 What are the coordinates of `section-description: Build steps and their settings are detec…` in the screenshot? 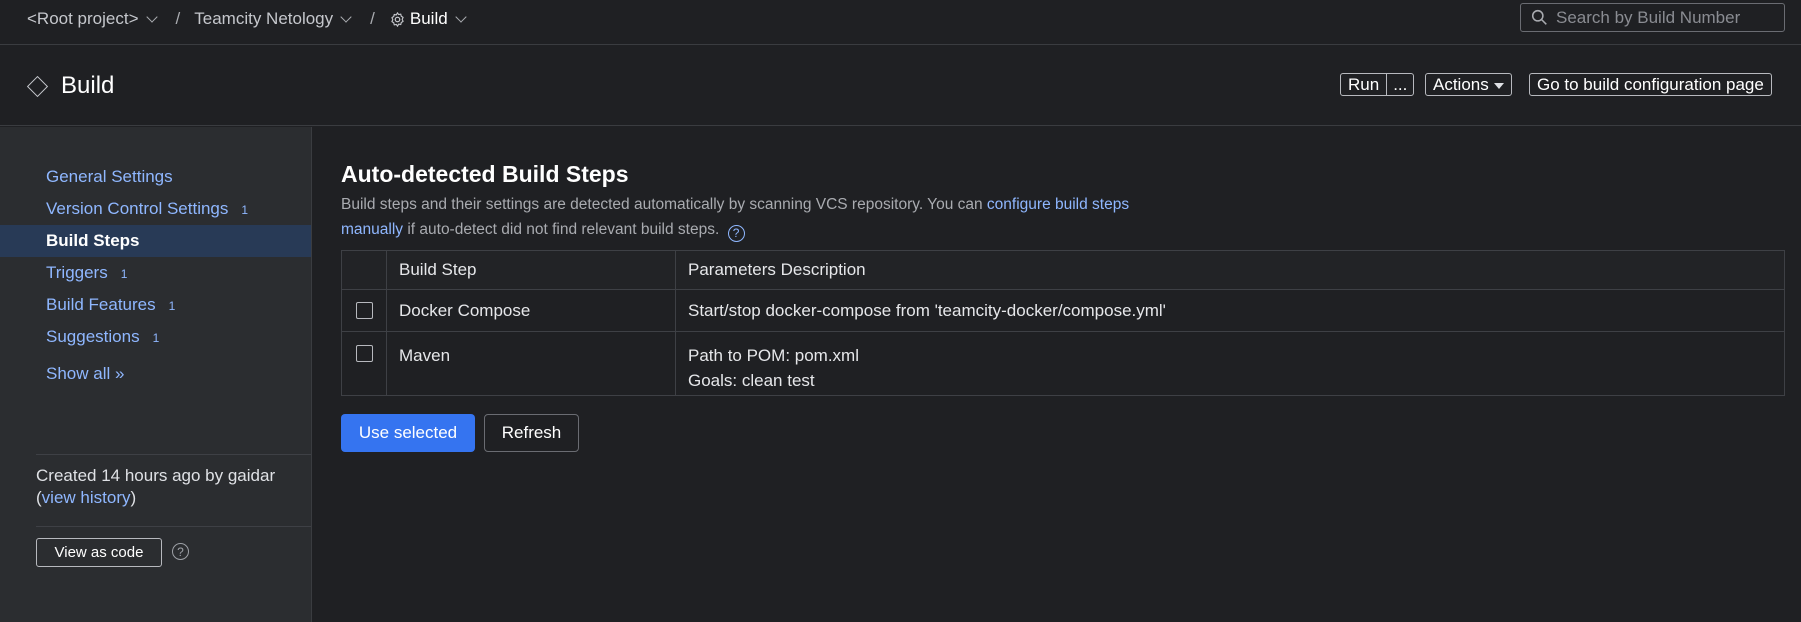 It's located at (756, 217).